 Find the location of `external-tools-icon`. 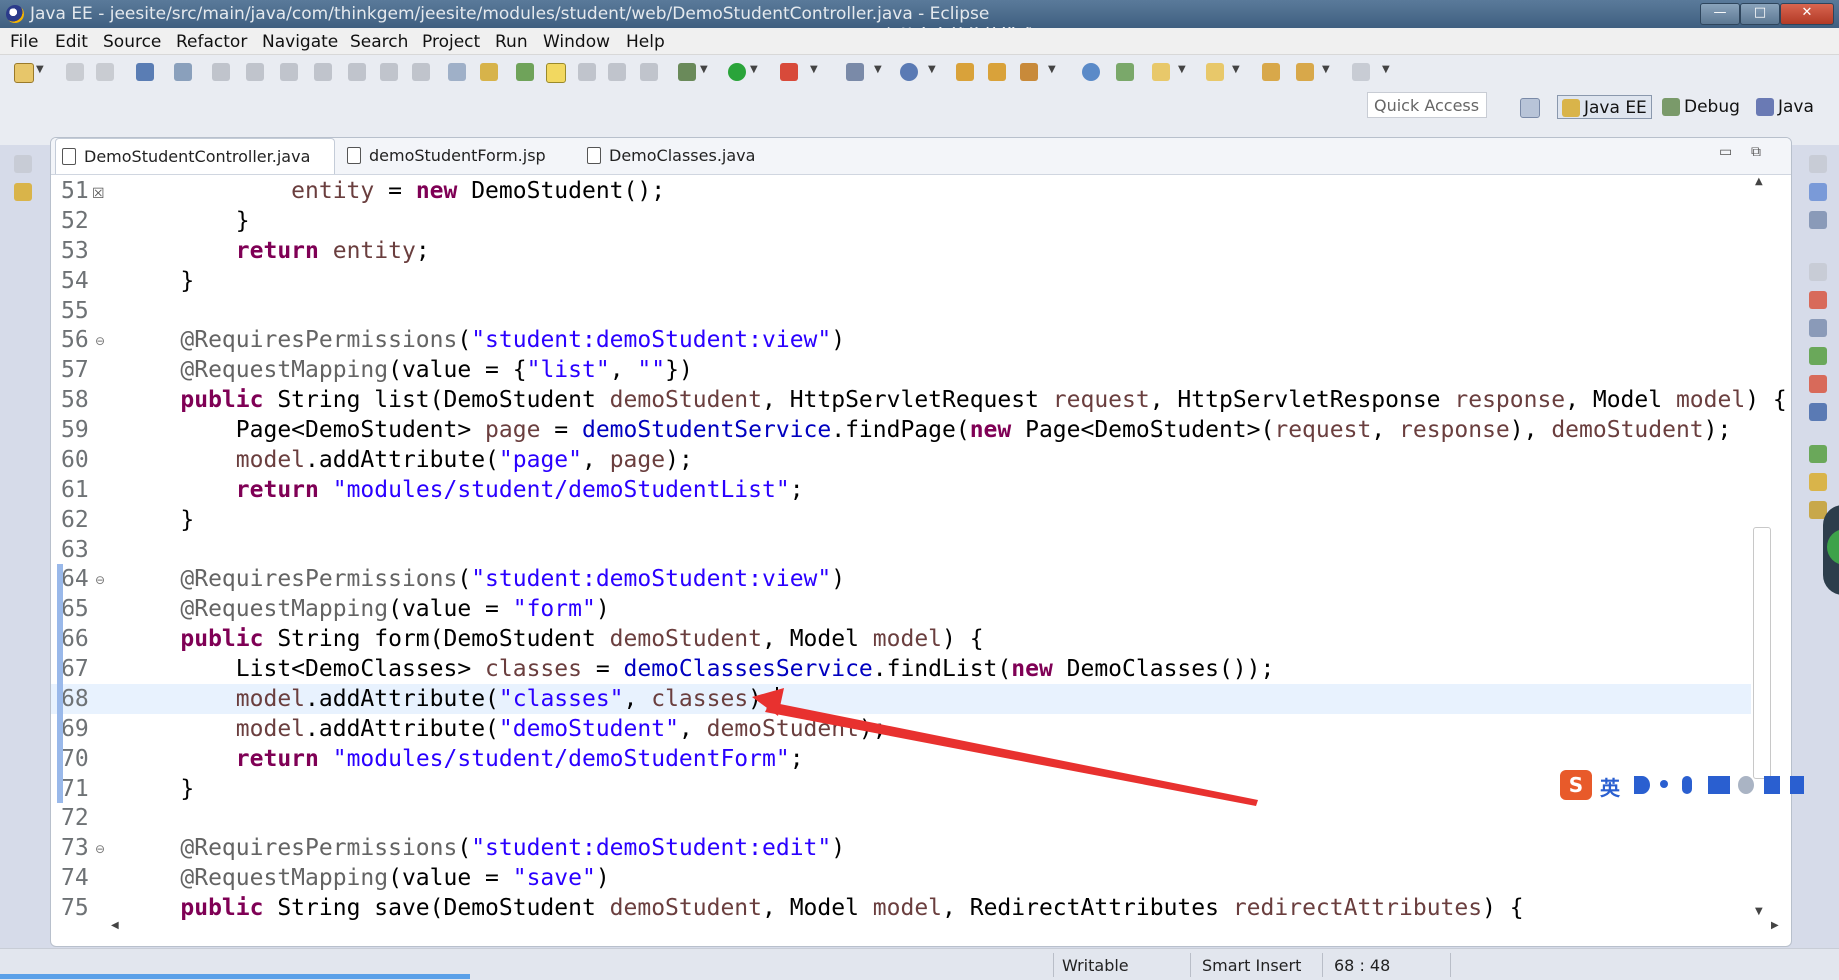

external-tools-icon is located at coordinates (789, 72).